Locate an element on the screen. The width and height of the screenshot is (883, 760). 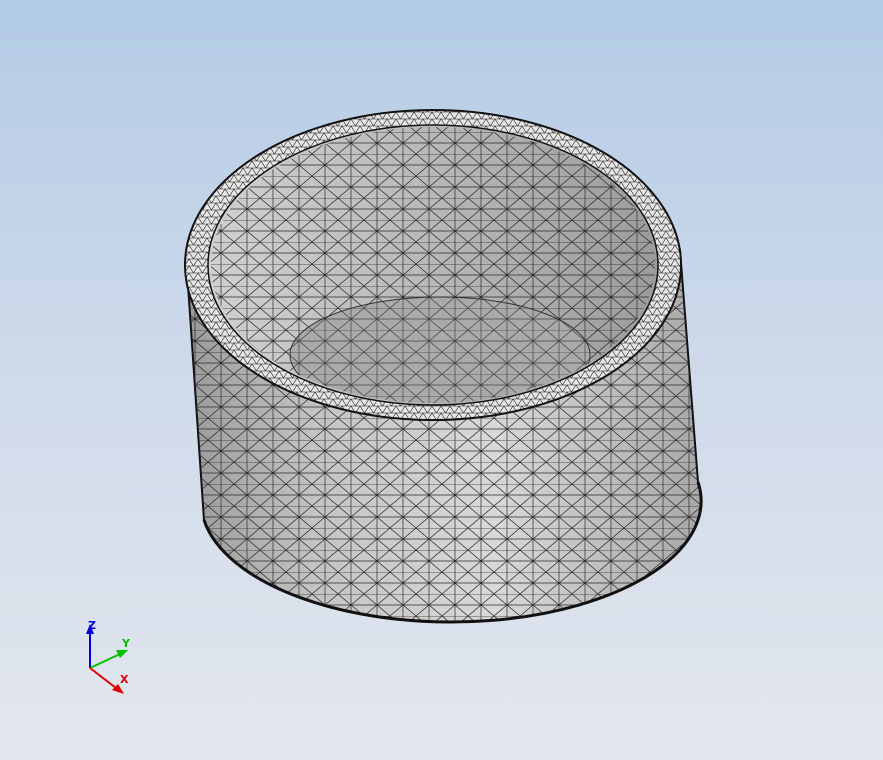
axis-triad: Z Y X is located at coordinates (110, 657).